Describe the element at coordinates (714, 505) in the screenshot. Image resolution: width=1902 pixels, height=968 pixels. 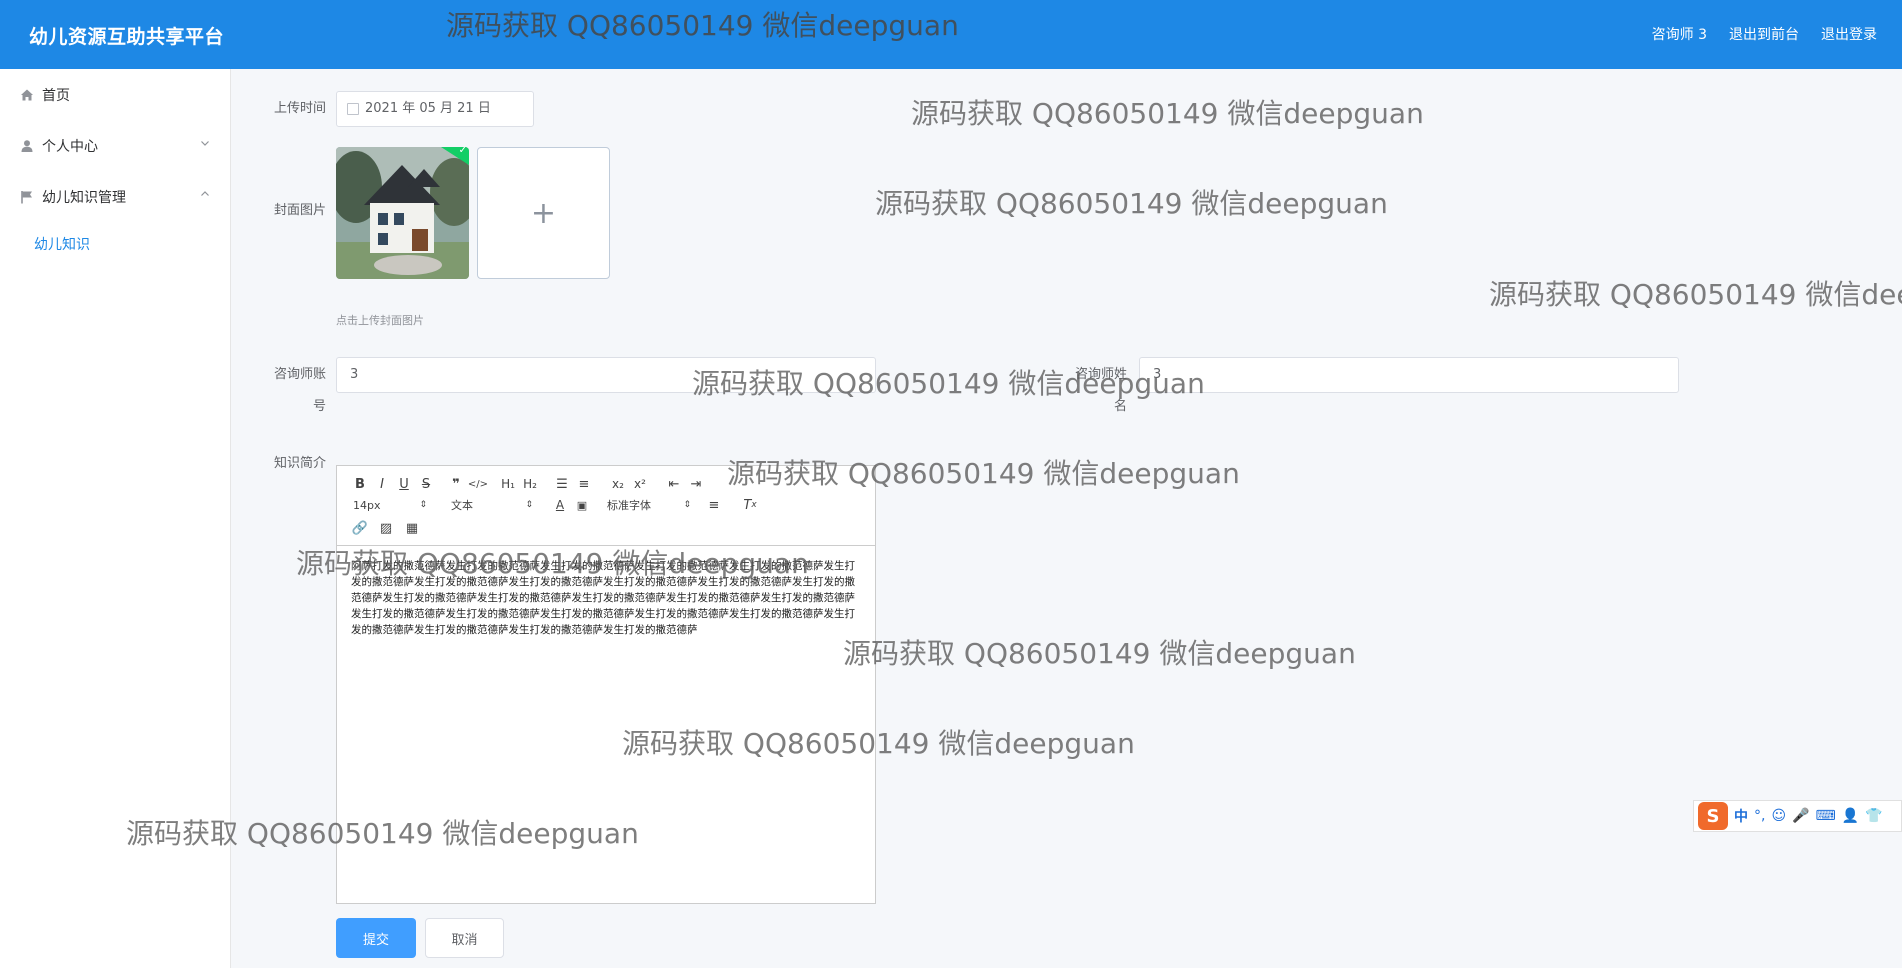
I see `align-icon: ≡` at that location.